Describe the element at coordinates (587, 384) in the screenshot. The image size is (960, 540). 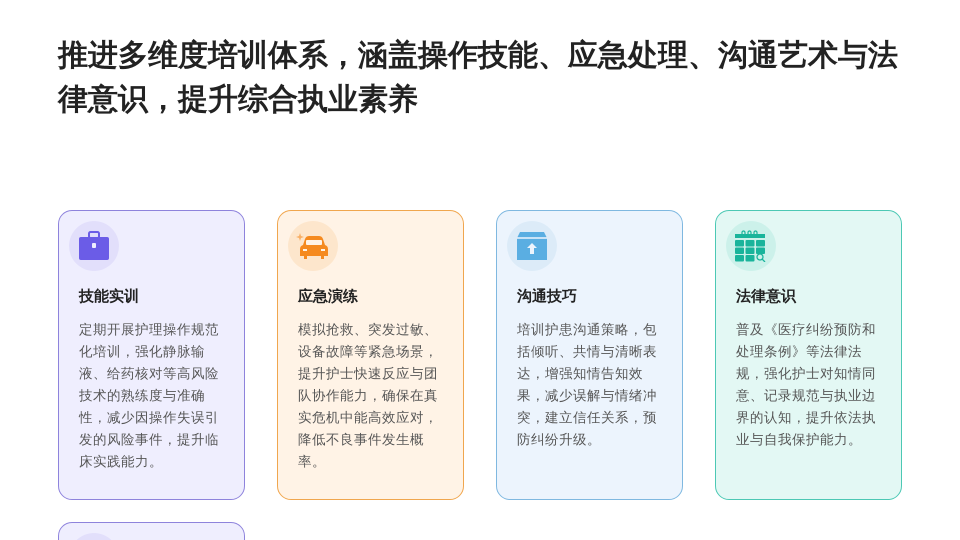
I see `card-text: 培训护患沟通策略，包括倾听、共情与清晰表达，增强知情告知效果，减少误解与情绪冲突，建立信任关系，预防纠纷升级。` at that location.